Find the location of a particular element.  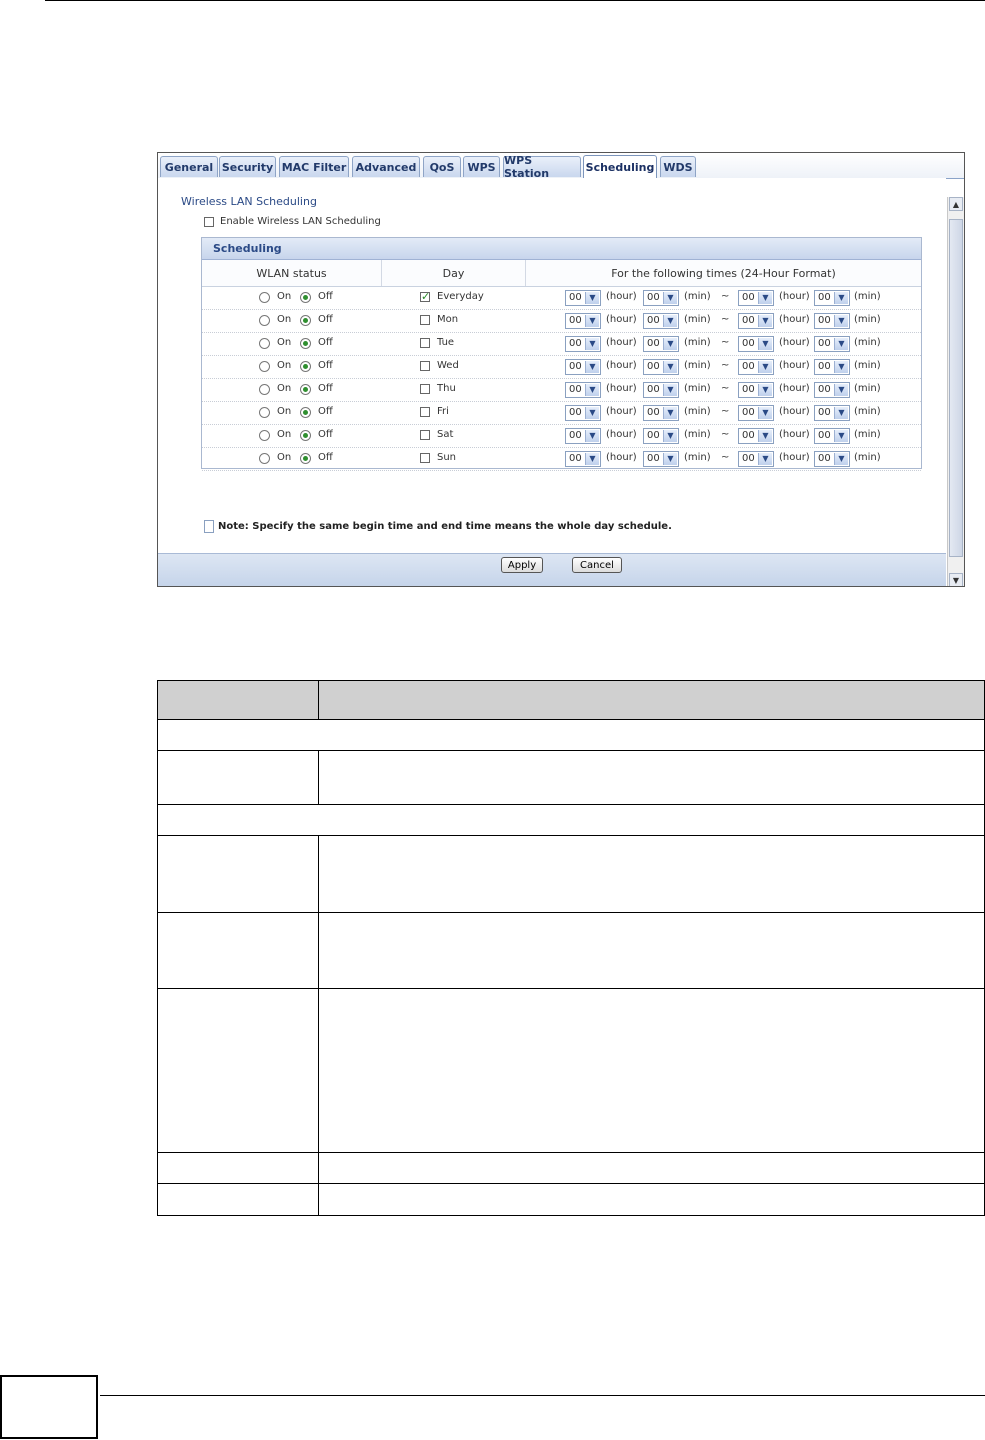

tab-mac-filter: MAC Filter is located at coordinates (314, 166).